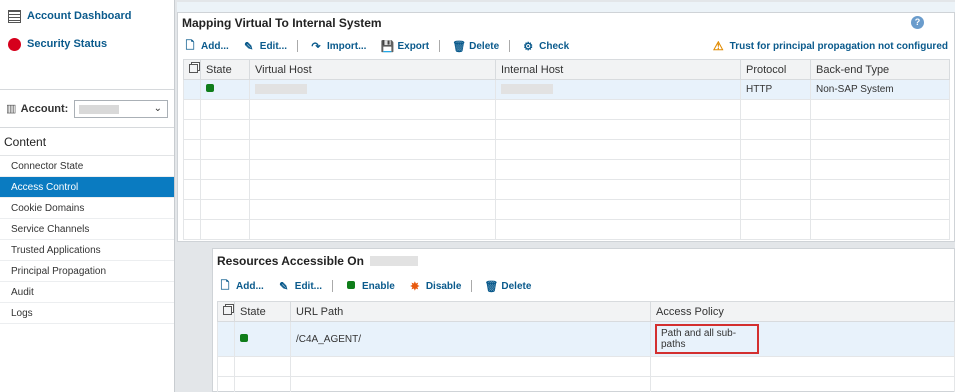 The width and height of the screenshot is (955, 392). I want to click on security-status-link: Security Status, so click(87, 44).